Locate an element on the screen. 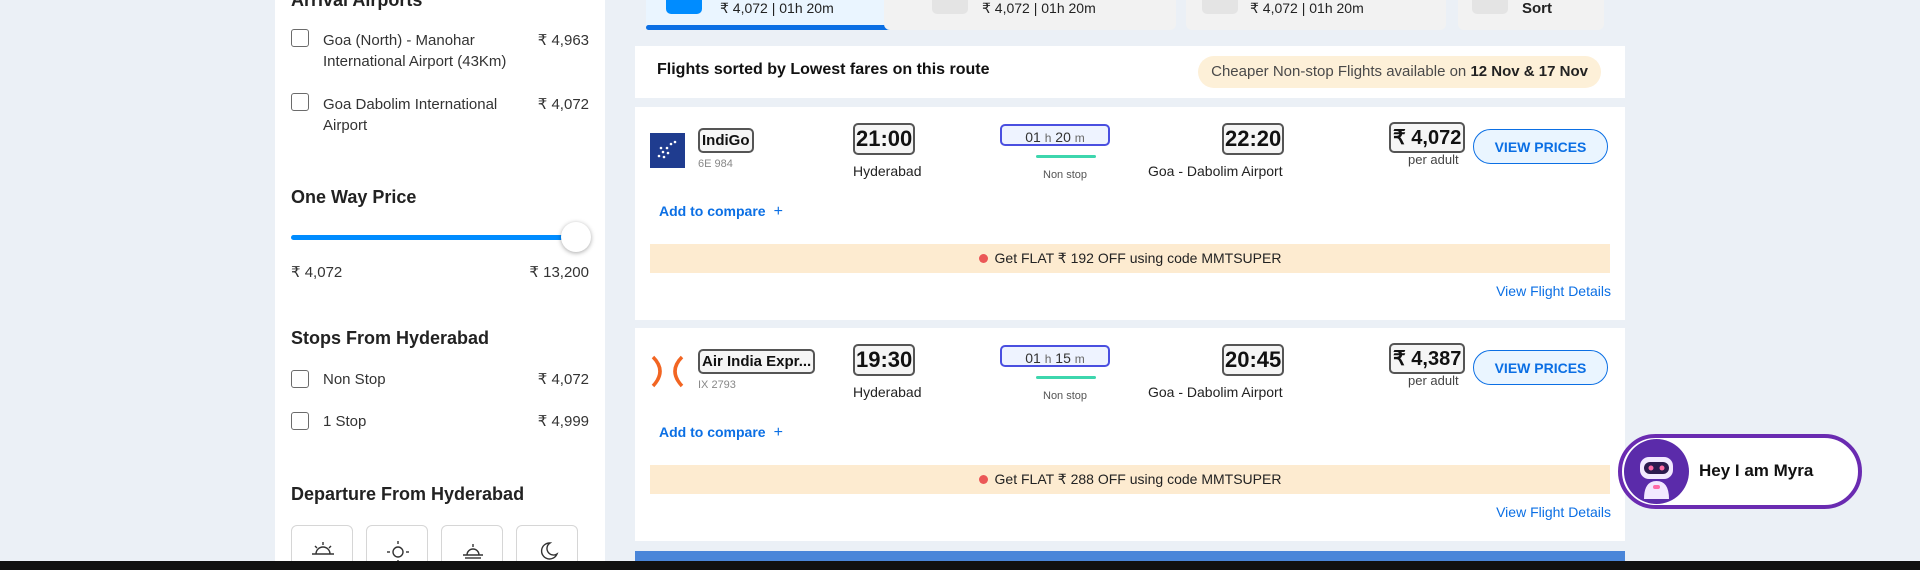 The image size is (1920, 570). checkbox-non-stop is located at coordinates (300, 379).